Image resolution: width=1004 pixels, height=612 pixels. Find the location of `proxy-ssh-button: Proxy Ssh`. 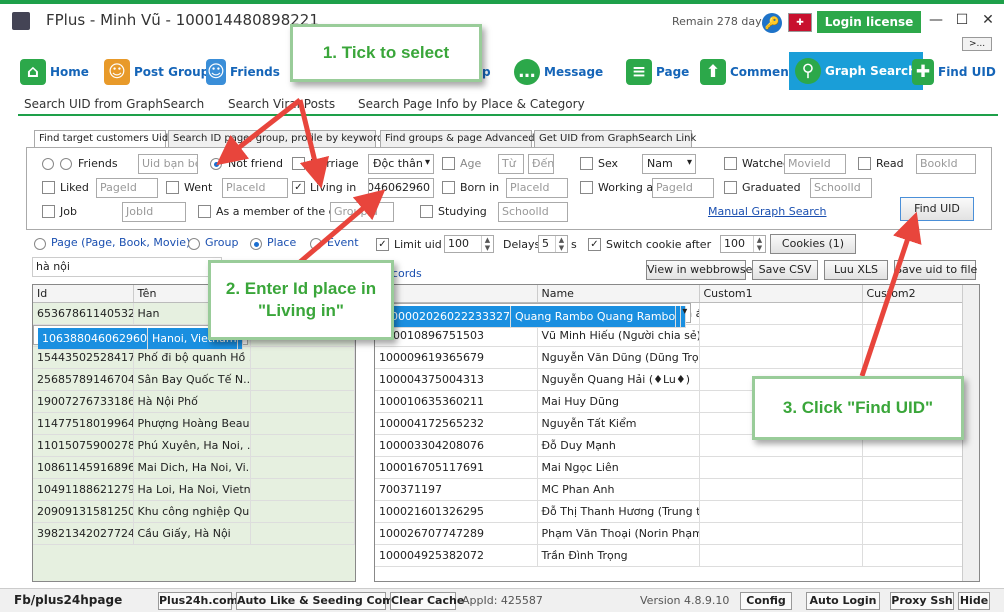

proxy-ssh-button: Proxy Ssh is located at coordinates (922, 601).